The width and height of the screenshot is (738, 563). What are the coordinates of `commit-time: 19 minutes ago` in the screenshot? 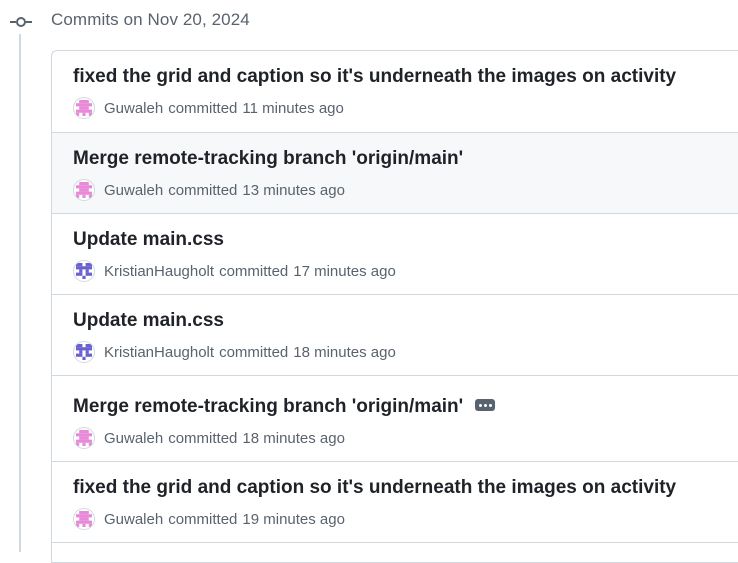 It's located at (293, 519).